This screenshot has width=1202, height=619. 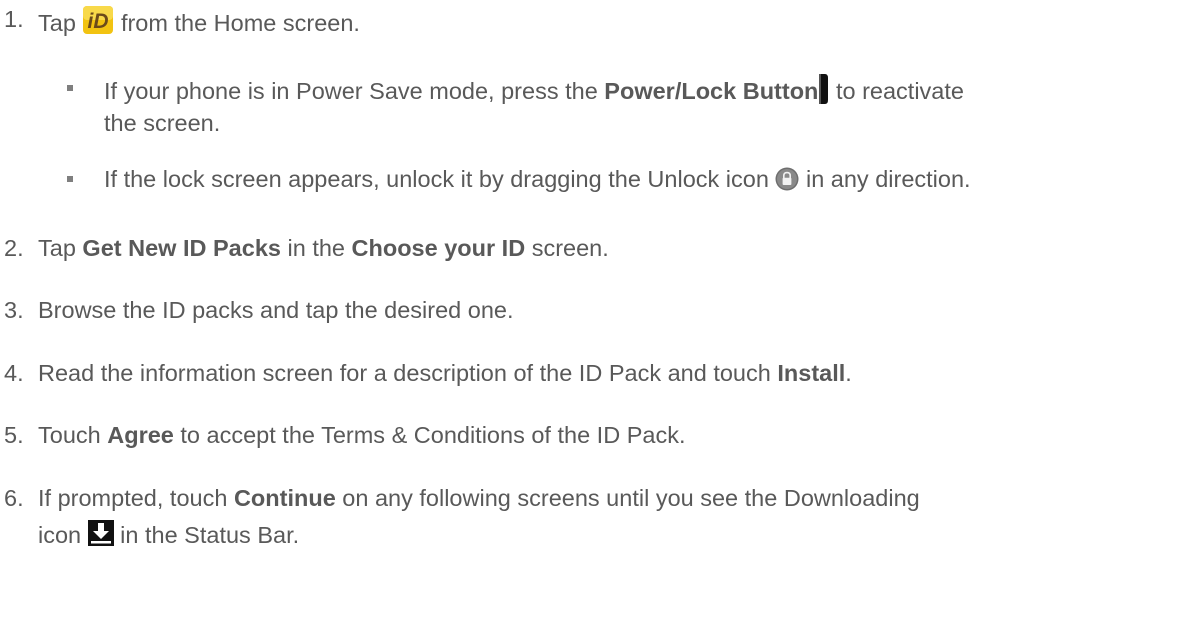 What do you see at coordinates (848, 373) in the screenshot?
I see `step-text: .` at bounding box center [848, 373].